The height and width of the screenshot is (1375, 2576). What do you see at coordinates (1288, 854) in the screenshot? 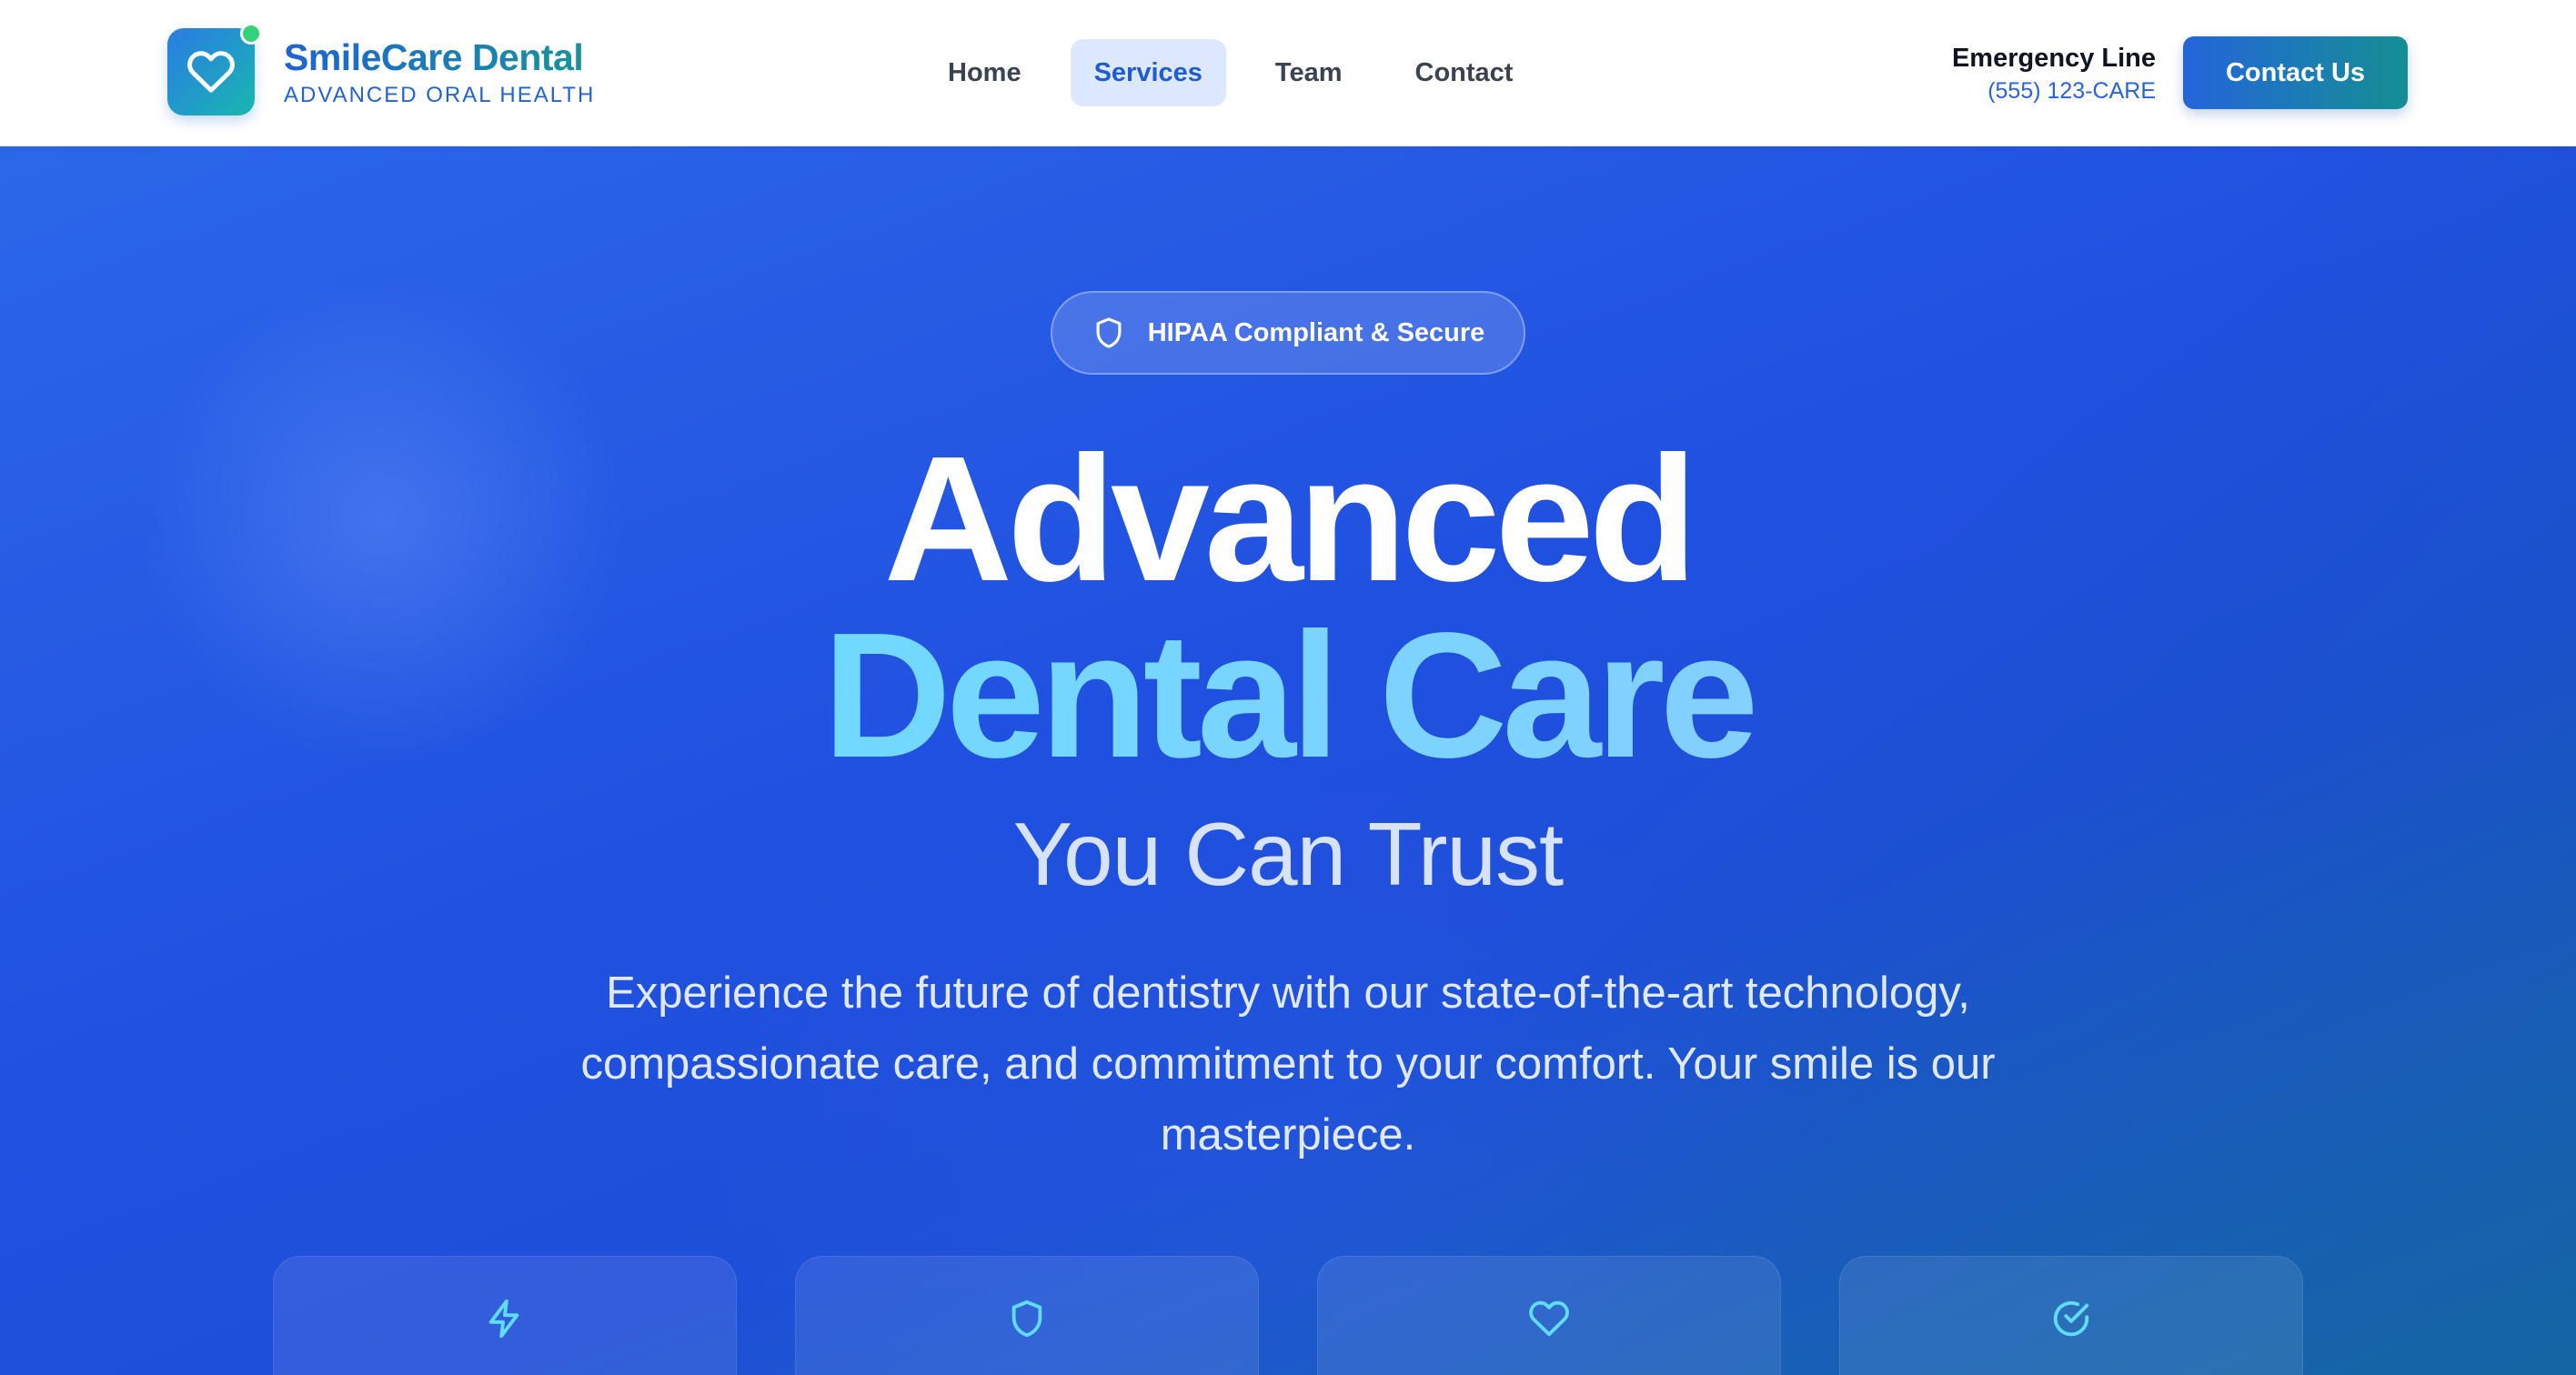
I see `hero-subheadline: You Can Trust` at bounding box center [1288, 854].